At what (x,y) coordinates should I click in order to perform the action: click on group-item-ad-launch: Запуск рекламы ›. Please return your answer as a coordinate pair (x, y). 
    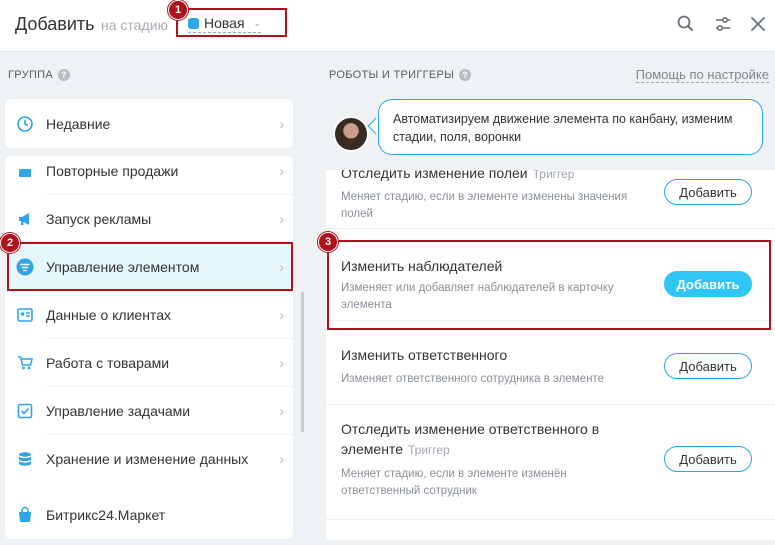
    Looking at the image, I should click on (149, 219).